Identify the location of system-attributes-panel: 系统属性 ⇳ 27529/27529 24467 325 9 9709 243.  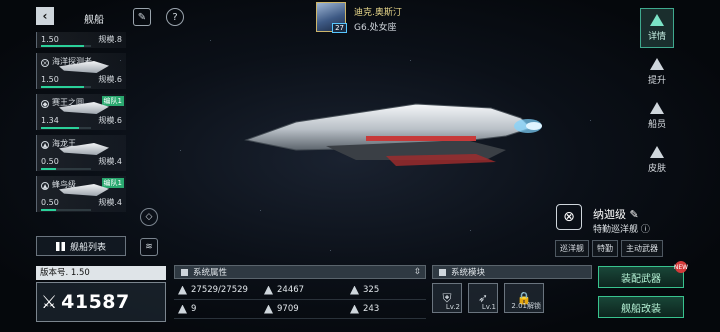
(300, 294).